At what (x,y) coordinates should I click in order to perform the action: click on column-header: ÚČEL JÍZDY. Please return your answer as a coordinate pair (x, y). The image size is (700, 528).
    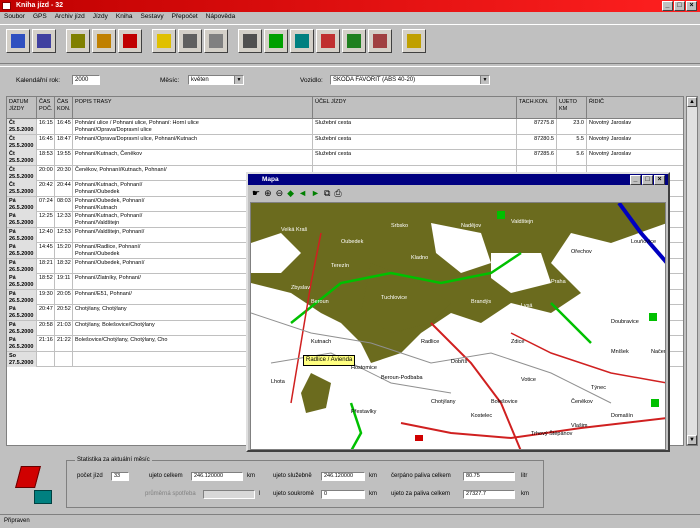
    Looking at the image, I should click on (415, 108).